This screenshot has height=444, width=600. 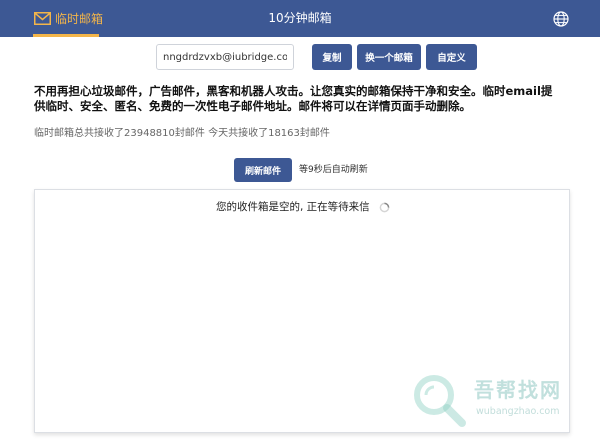 I want to click on copy-button: 复制, so click(x=332, y=57).